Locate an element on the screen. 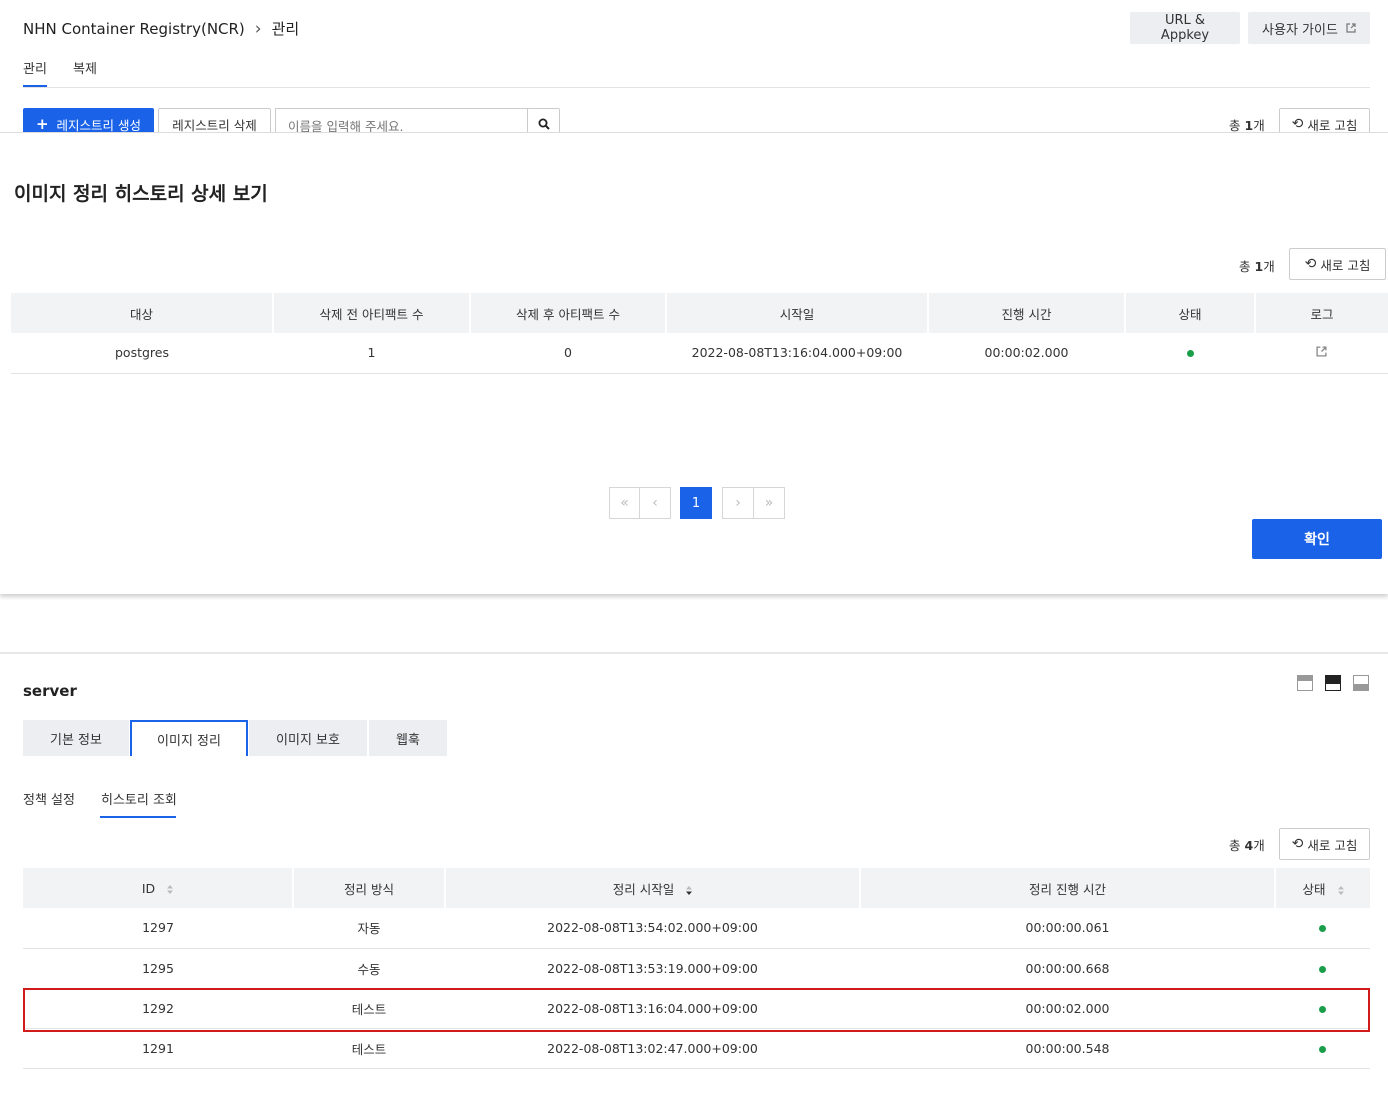  tab-image-cleanup: 이미지 정리 is located at coordinates (189, 738).